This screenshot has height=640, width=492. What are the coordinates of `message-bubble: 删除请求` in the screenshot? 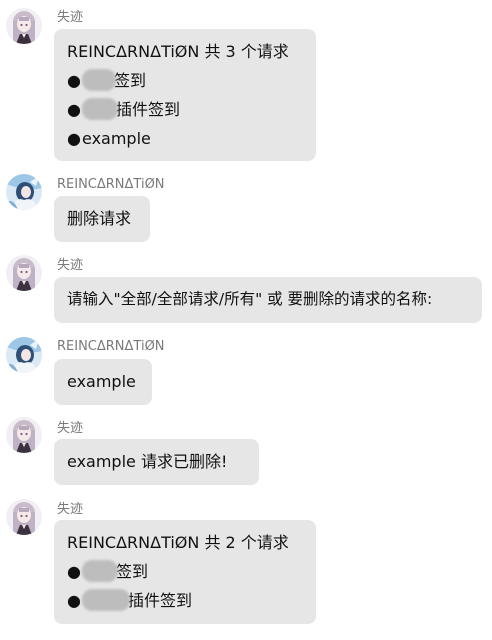 It's located at (102, 219).